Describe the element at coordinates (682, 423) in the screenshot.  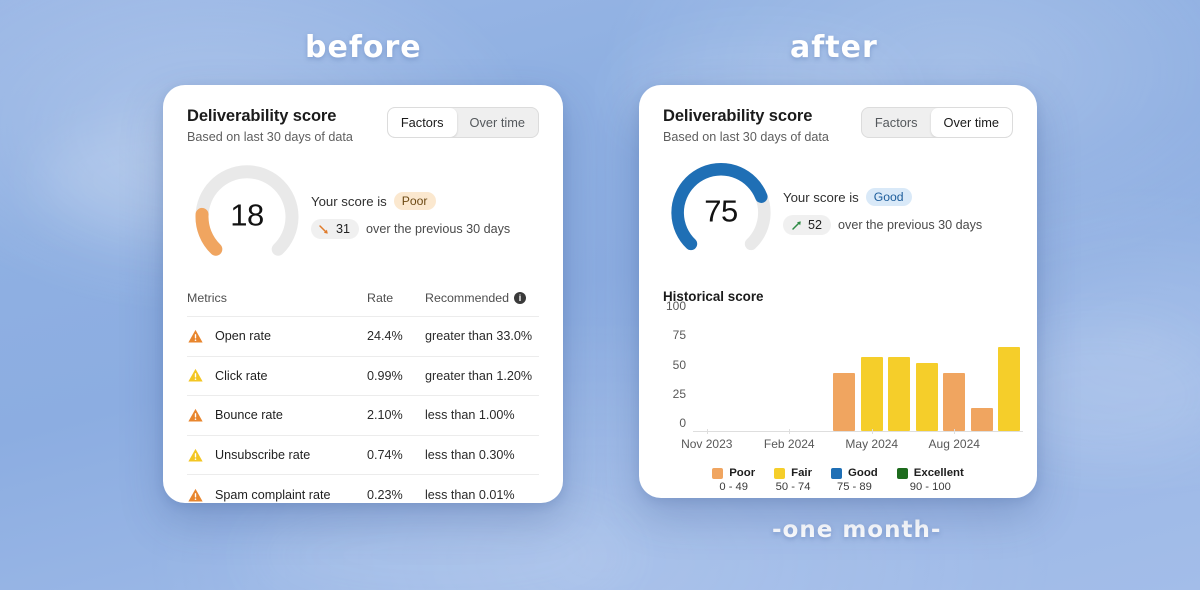
I see `y-axis-tick: 0` at that location.